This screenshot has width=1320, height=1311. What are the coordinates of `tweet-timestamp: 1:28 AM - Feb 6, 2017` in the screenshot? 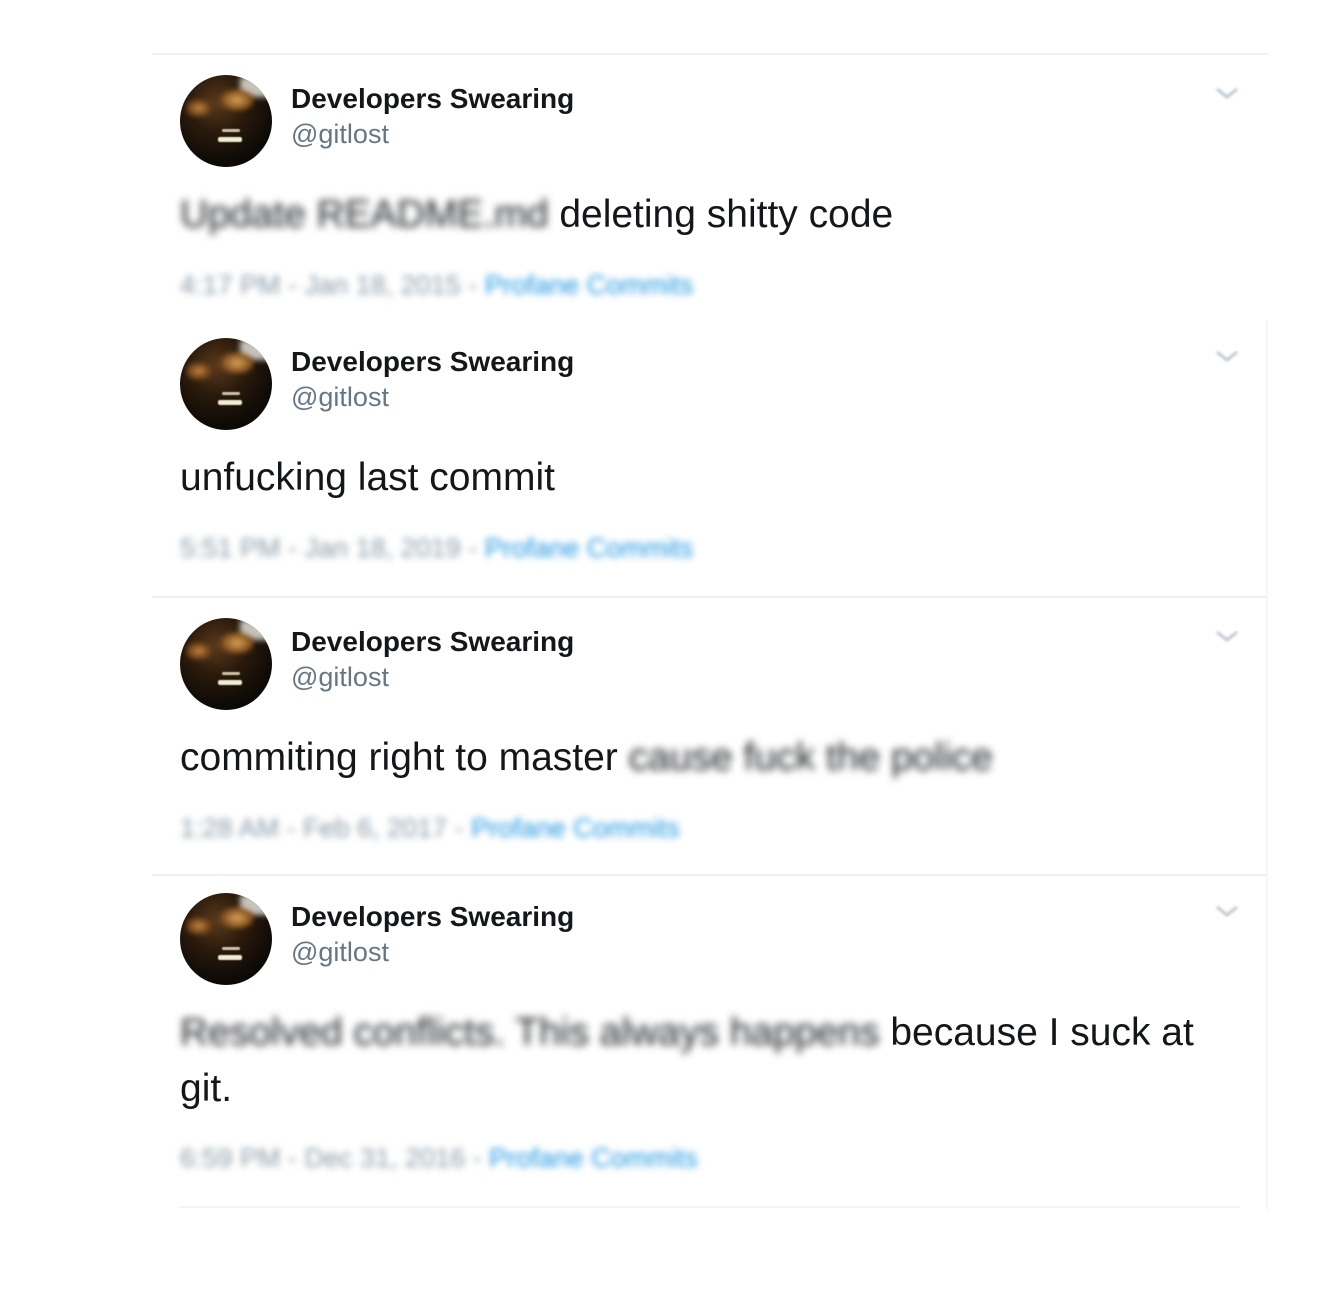 It's located at (313, 828).